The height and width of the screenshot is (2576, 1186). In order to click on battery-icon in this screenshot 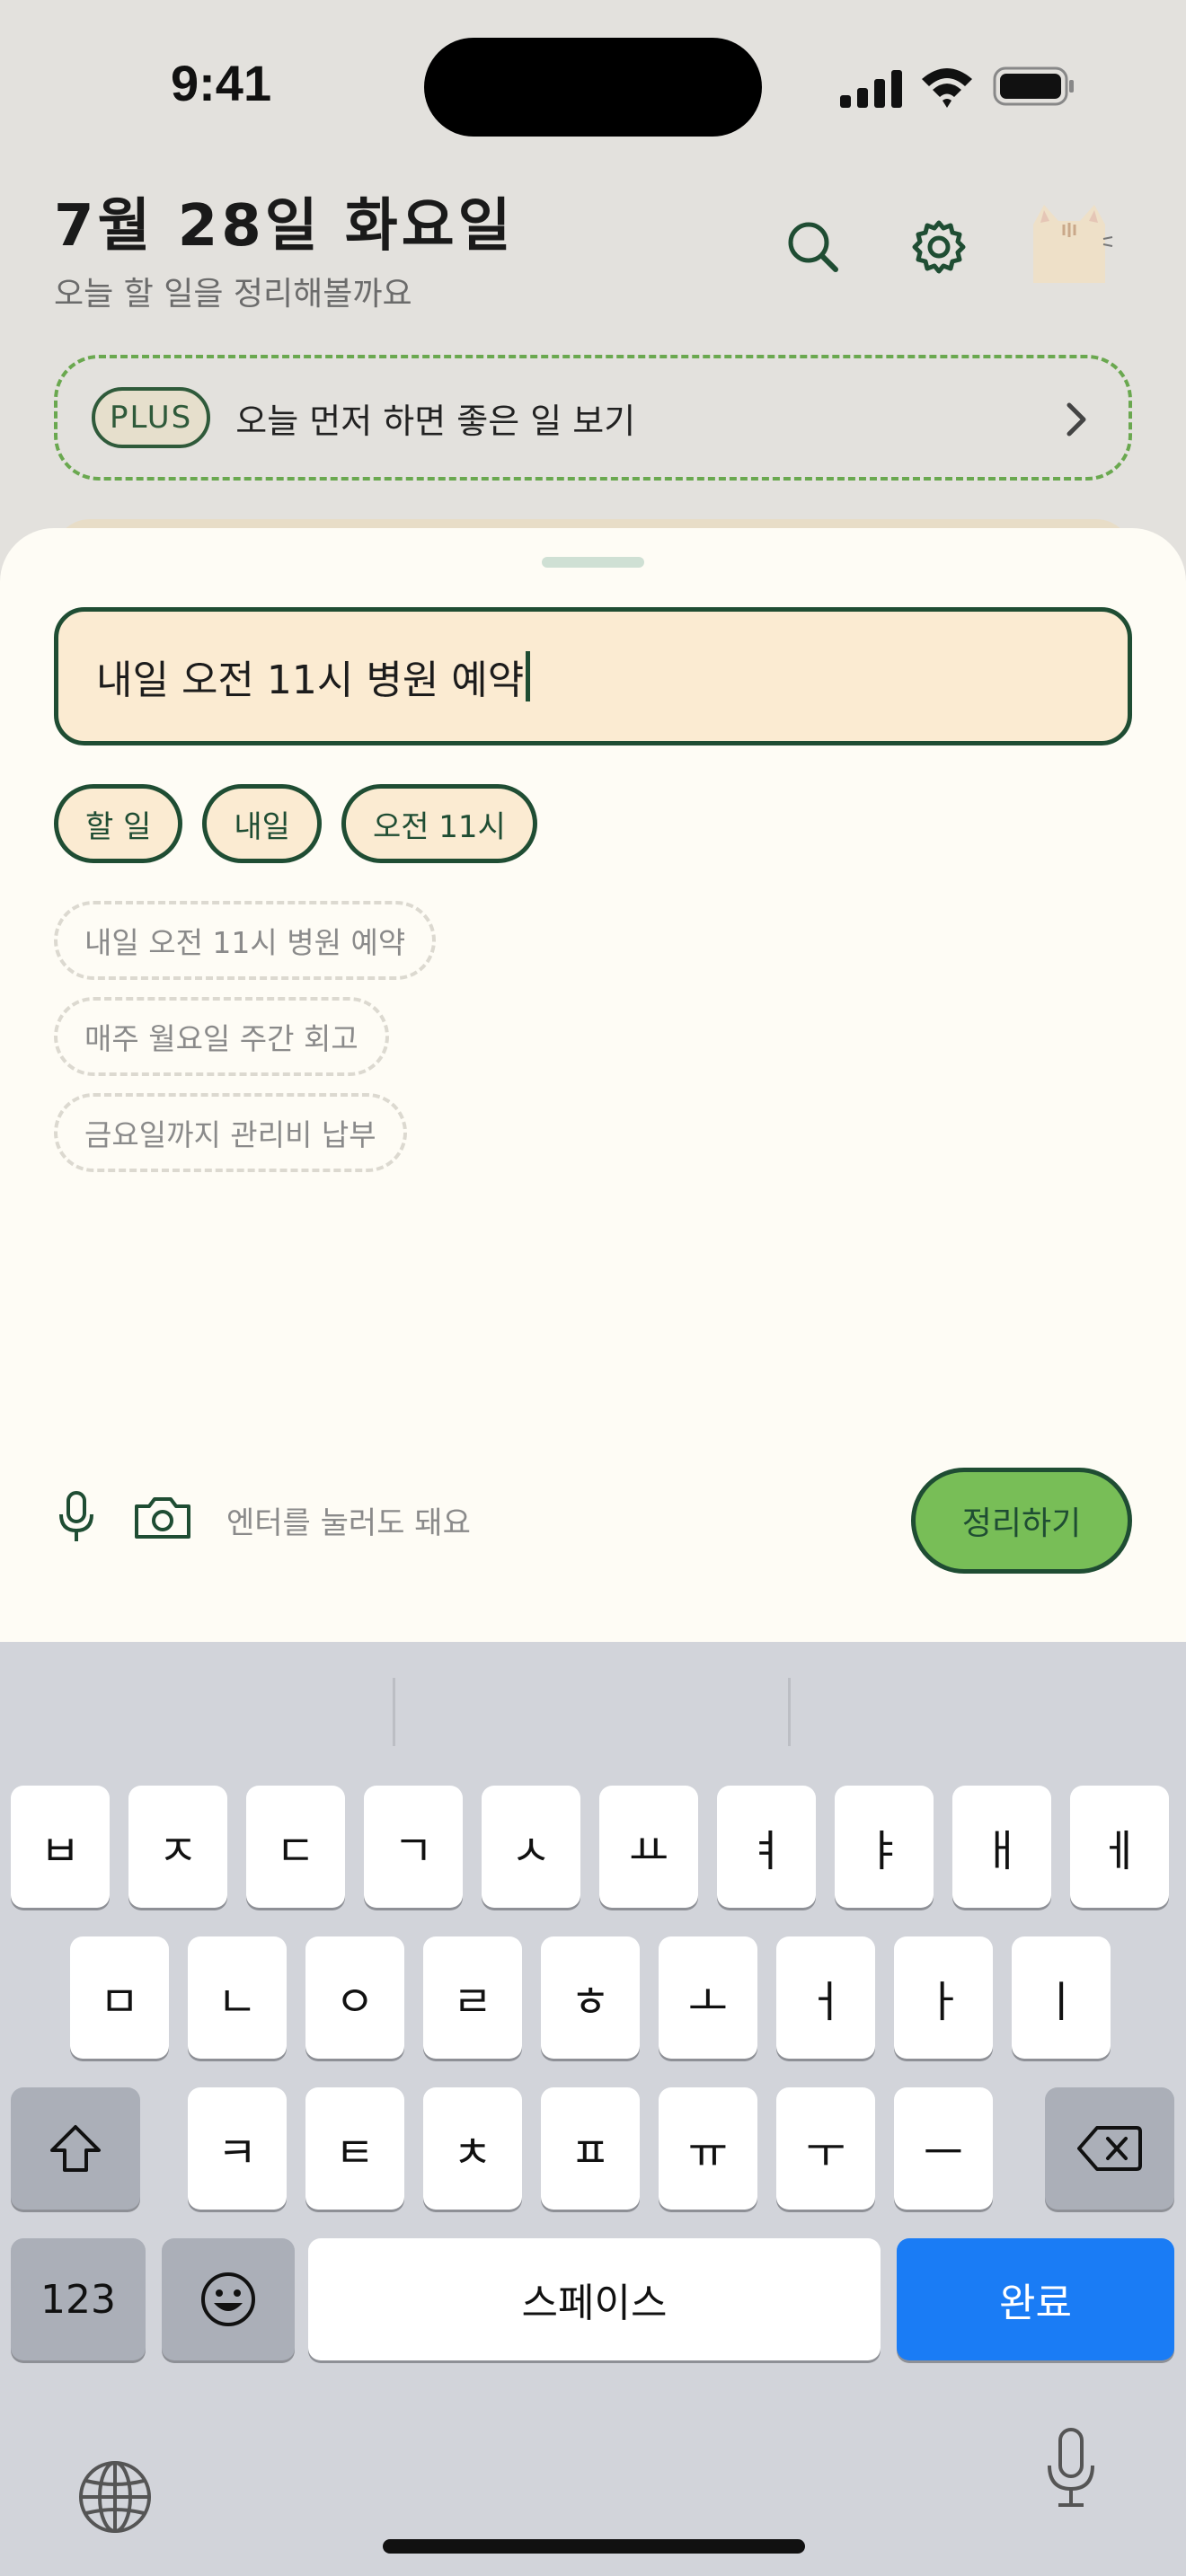, I will do `click(1033, 86)`.